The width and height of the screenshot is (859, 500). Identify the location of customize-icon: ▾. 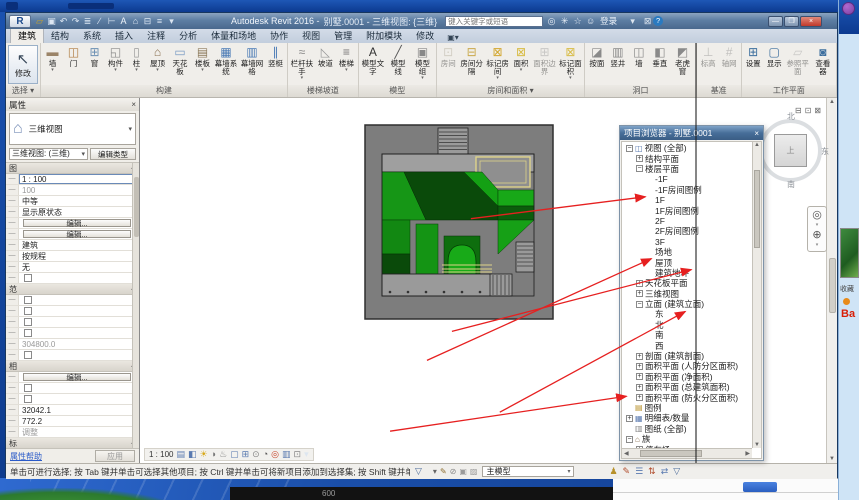
(171, 21).